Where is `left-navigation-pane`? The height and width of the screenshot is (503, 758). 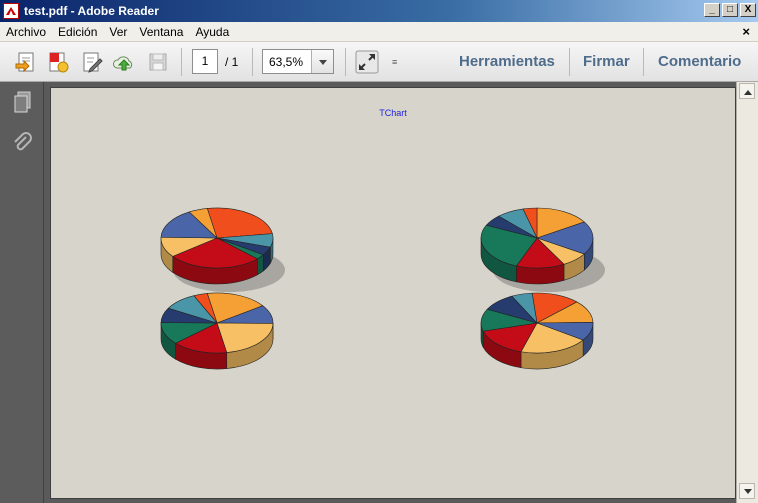 left-navigation-pane is located at coordinates (22, 292).